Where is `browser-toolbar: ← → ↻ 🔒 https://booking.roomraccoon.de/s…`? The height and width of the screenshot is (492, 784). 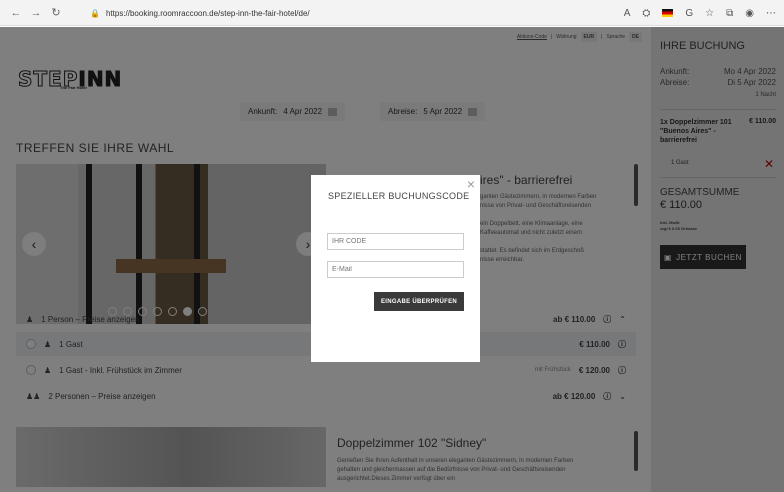
browser-toolbar: ← → ↻ 🔒 https://booking.roomraccoon.de/s… is located at coordinates (392, 13).